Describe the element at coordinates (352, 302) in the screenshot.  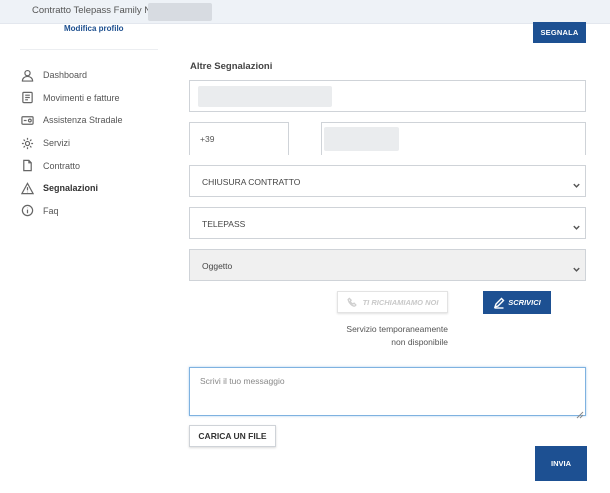
I see `phone-icon` at that location.